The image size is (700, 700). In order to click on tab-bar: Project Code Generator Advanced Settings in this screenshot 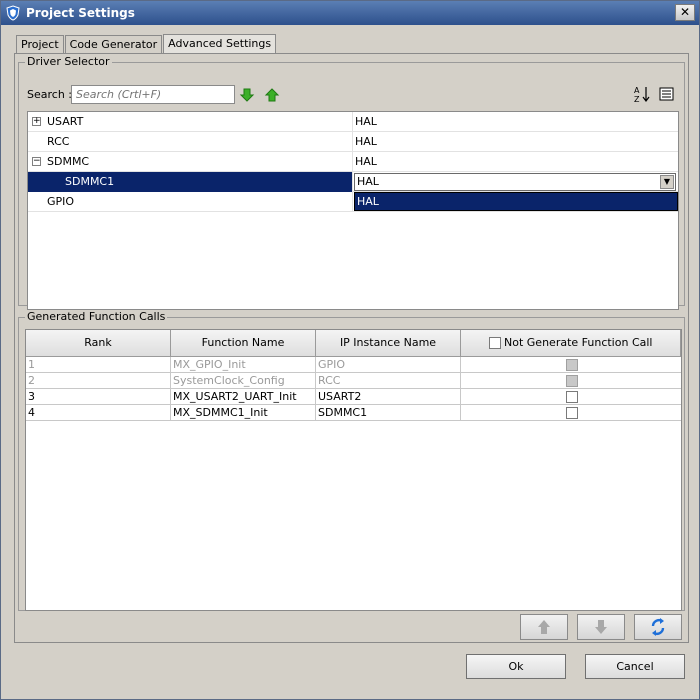, I will do `click(146, 44)`.